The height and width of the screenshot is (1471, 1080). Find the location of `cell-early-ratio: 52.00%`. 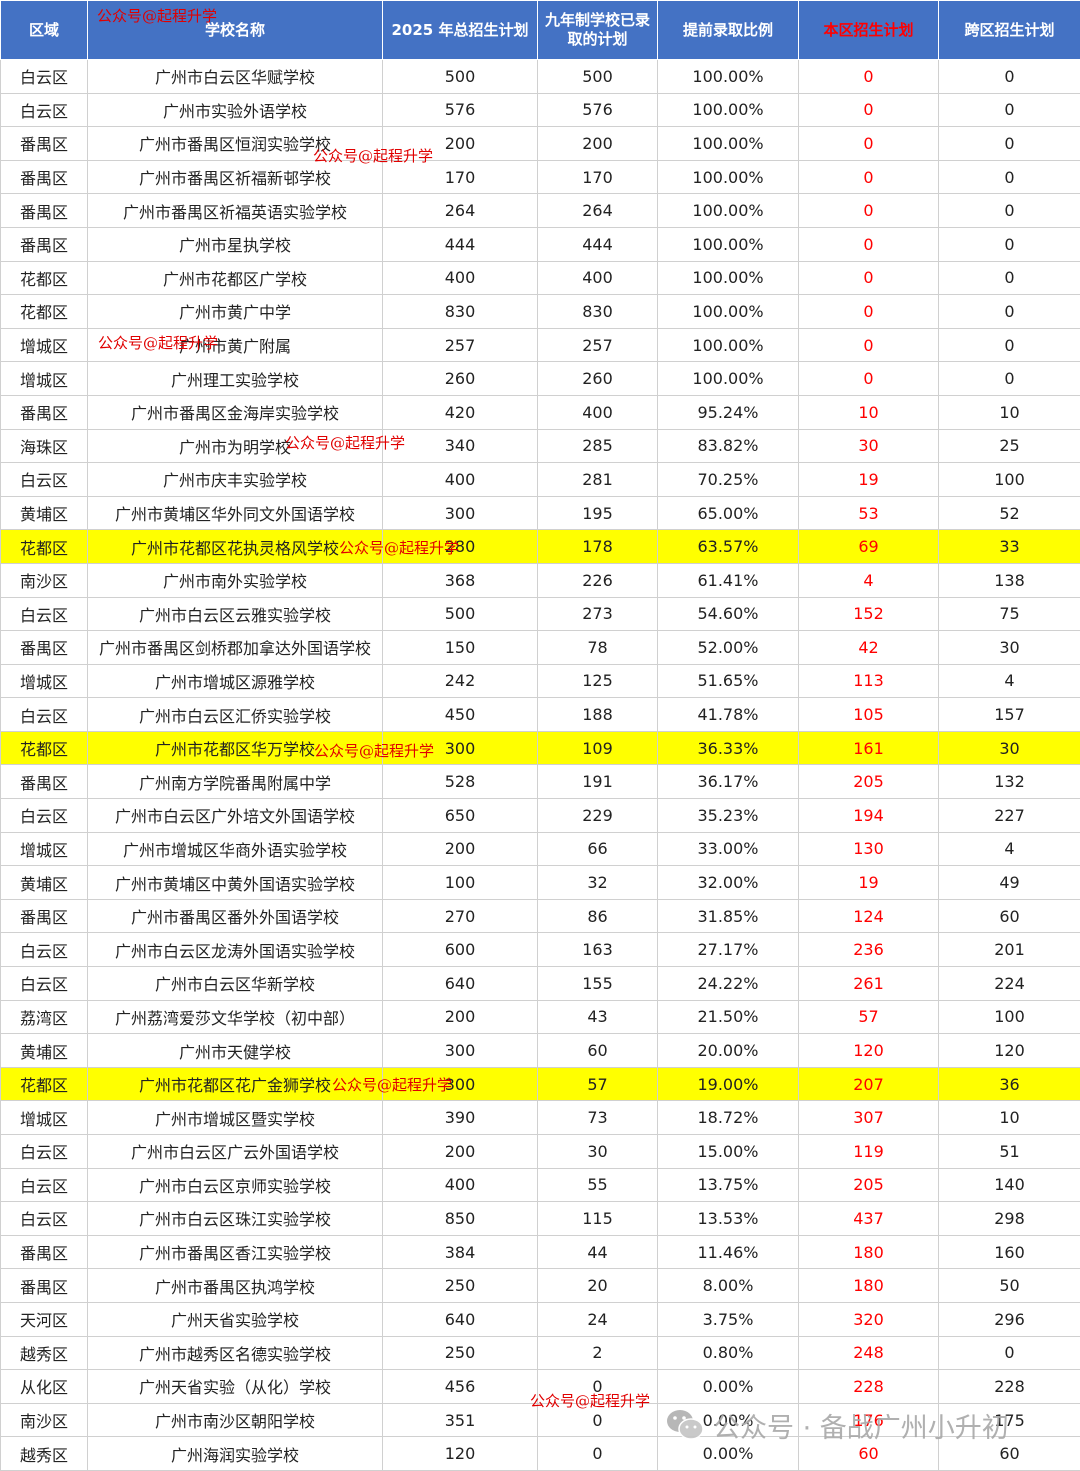

cell-early-ratio: 52.00% is located at coordinates (728, 648).